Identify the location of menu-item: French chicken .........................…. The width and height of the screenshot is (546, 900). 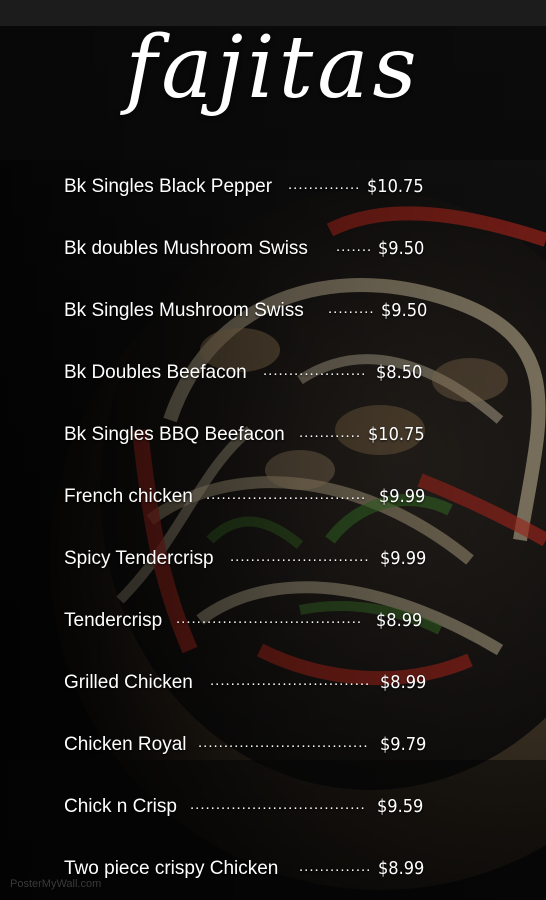
(254, 517).